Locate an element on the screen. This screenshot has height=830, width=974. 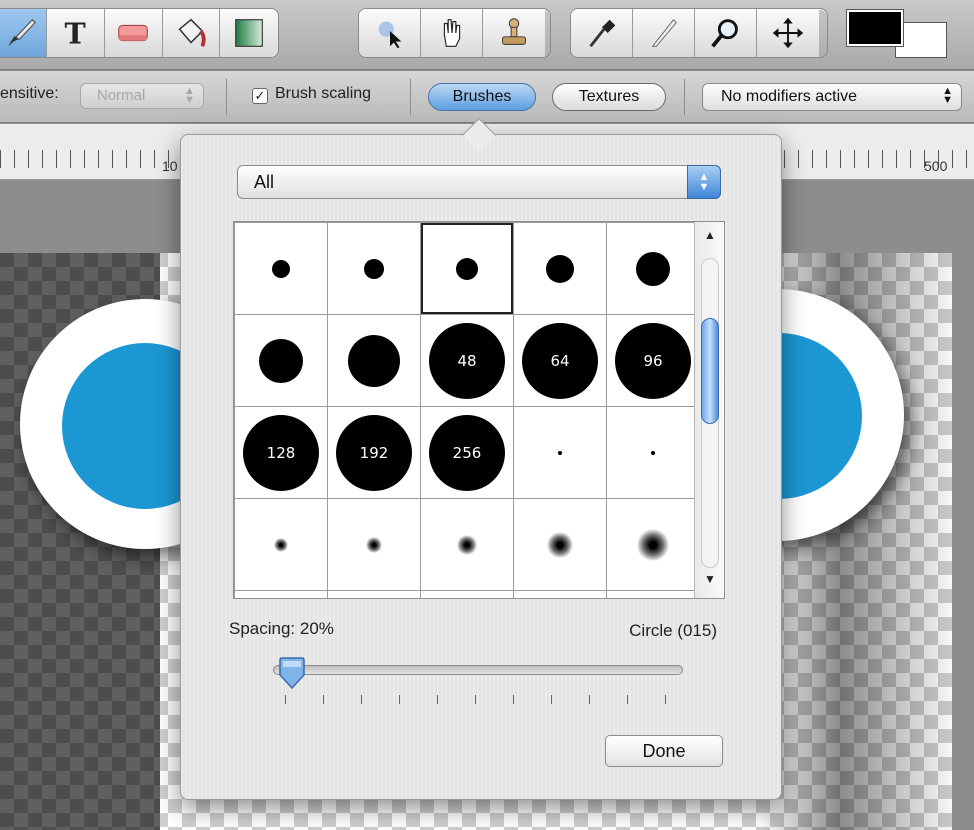
eraser-tool-button is located at coordinates (133, 33).